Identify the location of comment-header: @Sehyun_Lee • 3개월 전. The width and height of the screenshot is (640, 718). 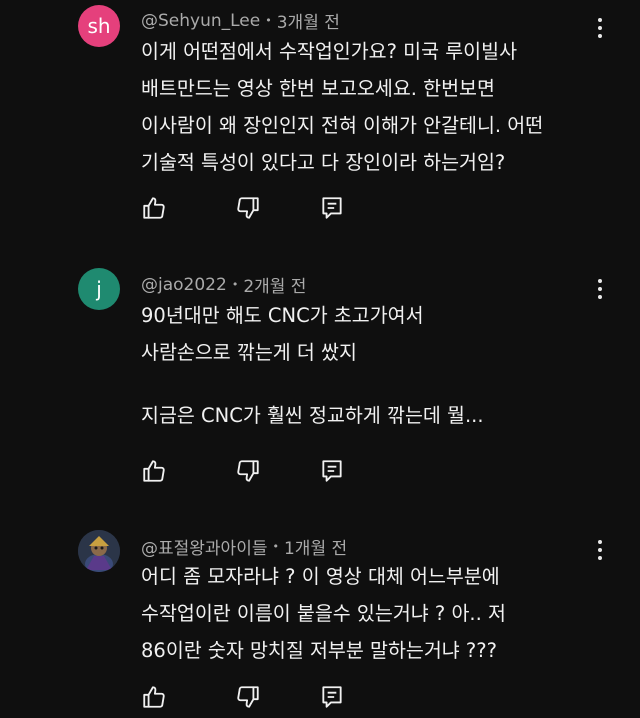
(240, 21).